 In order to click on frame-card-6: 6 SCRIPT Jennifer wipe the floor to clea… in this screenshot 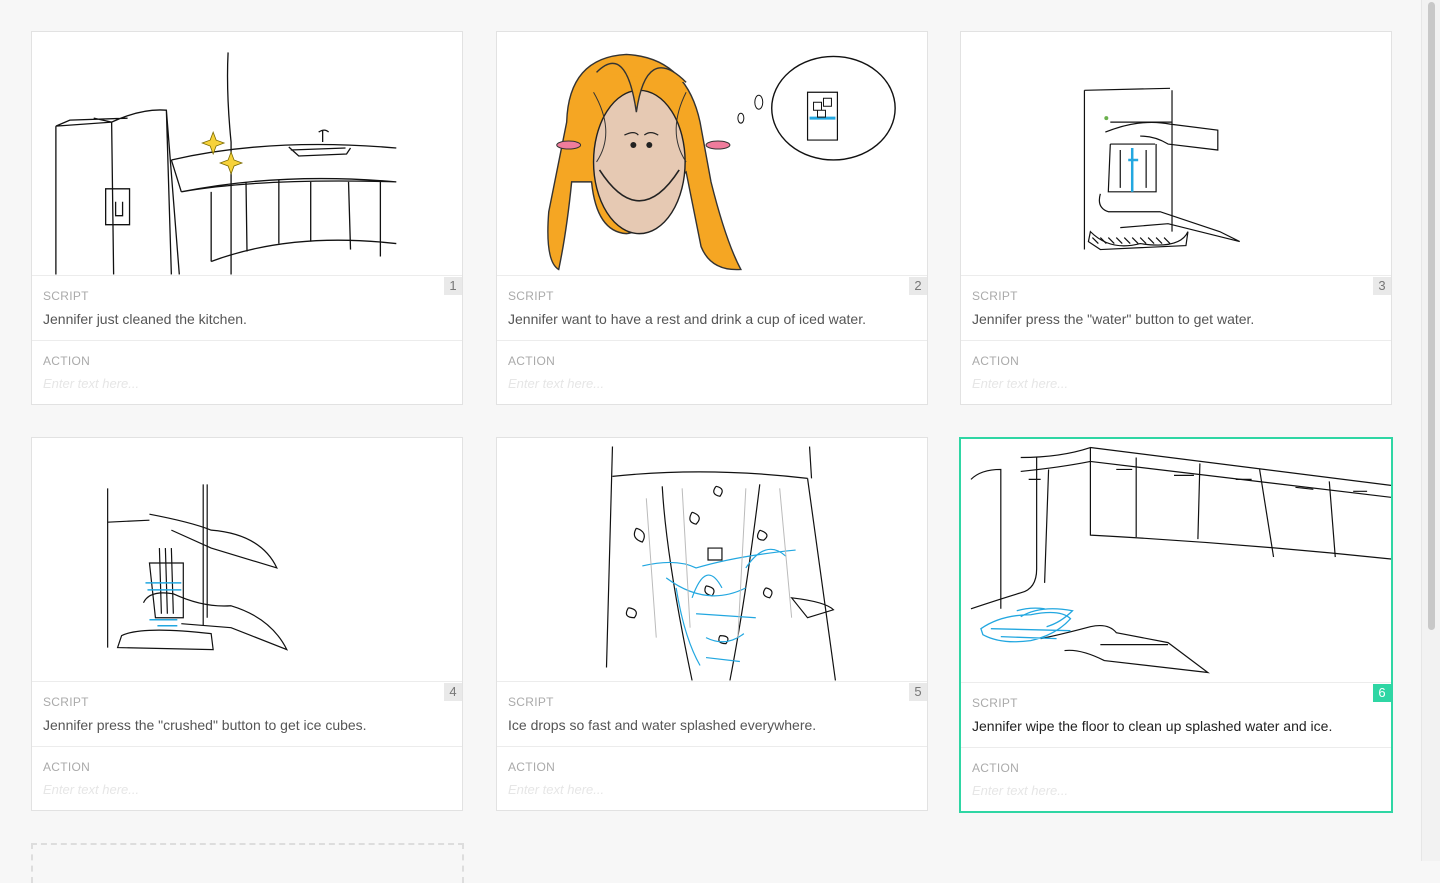, I will do `click(1176, 625)`.